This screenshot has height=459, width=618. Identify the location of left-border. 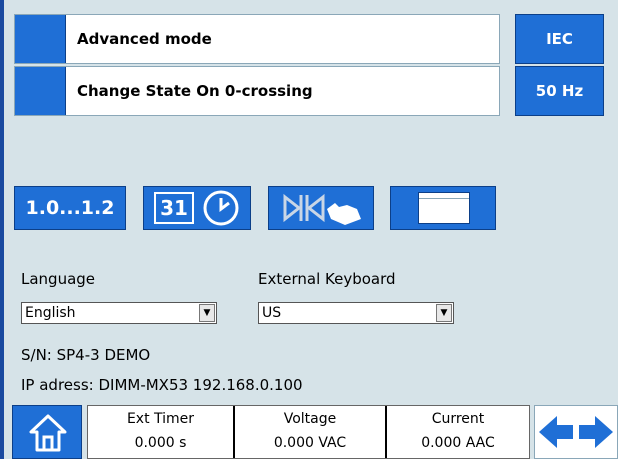
(2, 229).